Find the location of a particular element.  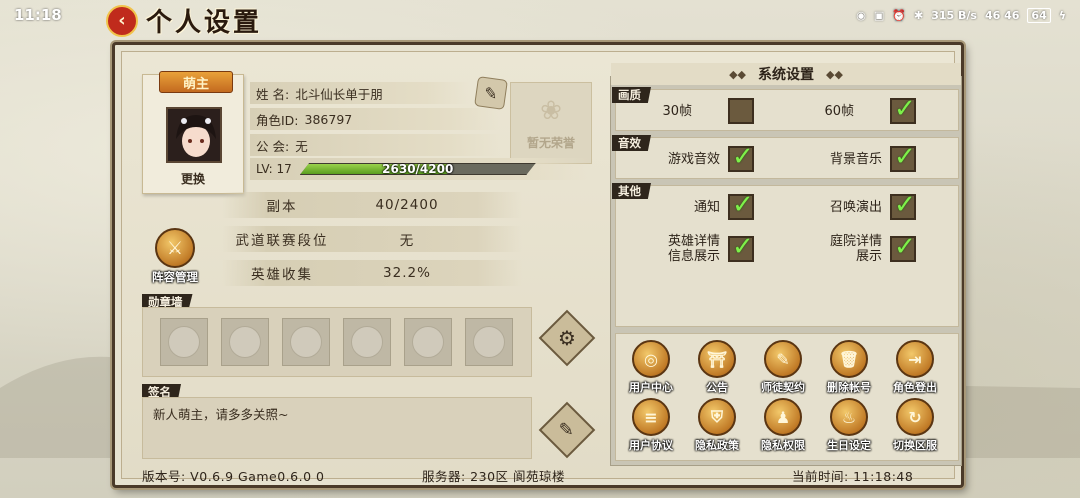

honor-label: 暂无荣誉 is located at coordinates (550, 142).